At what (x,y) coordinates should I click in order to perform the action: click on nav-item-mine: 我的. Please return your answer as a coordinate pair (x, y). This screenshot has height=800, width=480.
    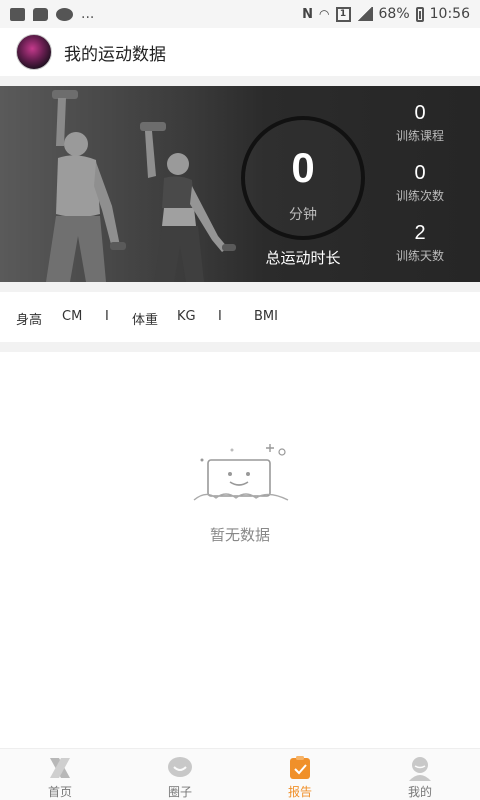
    Looking at the image, I should click on (420, 774).